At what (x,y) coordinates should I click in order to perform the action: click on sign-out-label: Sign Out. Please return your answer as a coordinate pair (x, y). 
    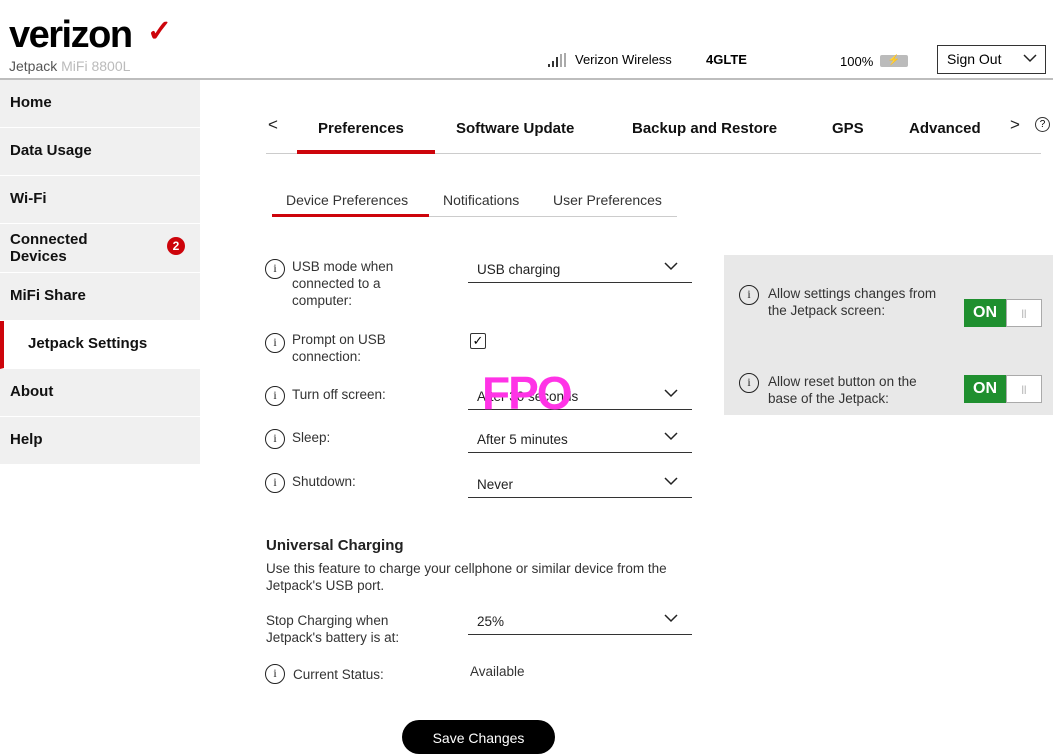
    Looking at the image, I should click on (974, 59).